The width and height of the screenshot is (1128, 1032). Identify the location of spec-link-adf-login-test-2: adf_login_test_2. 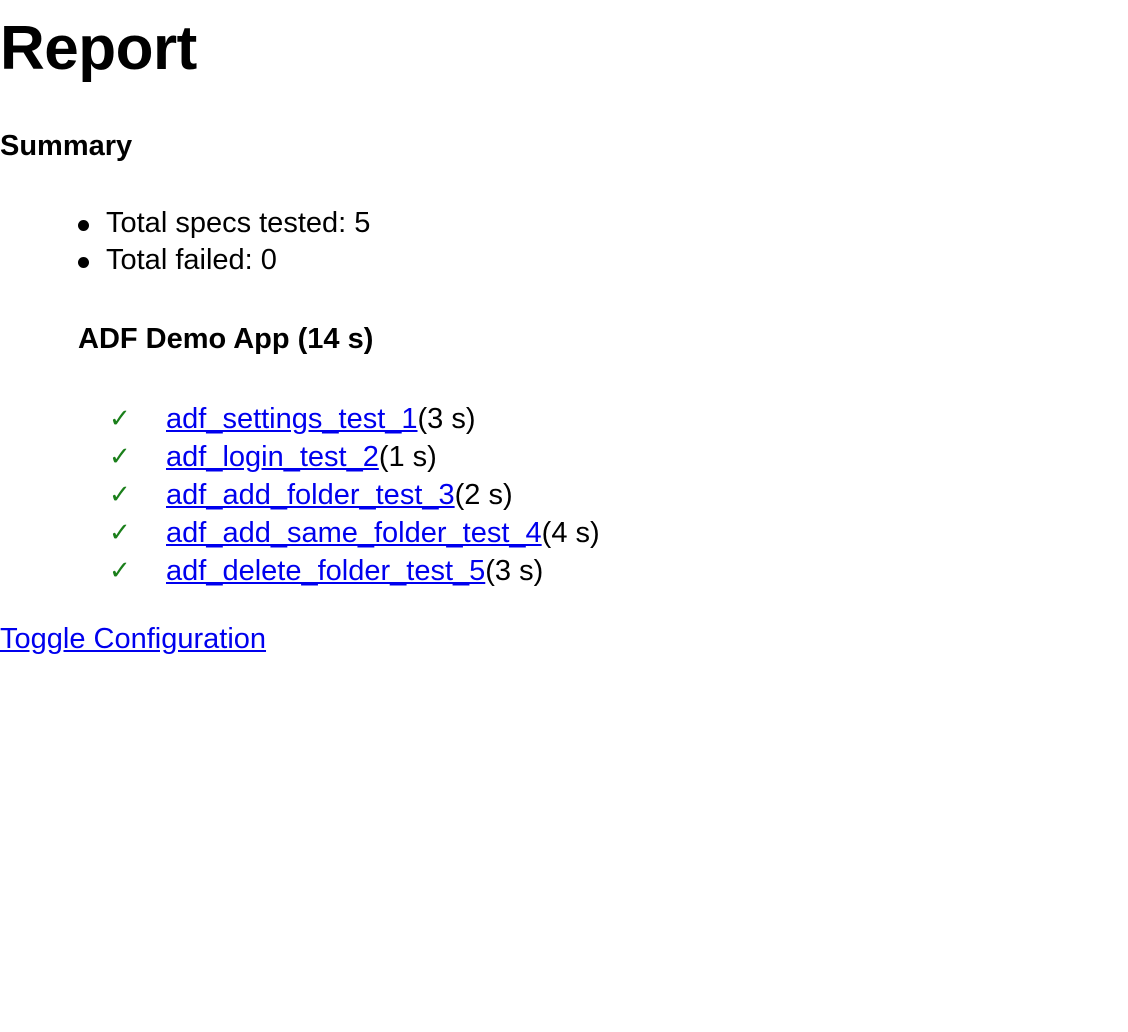
(272, 457).